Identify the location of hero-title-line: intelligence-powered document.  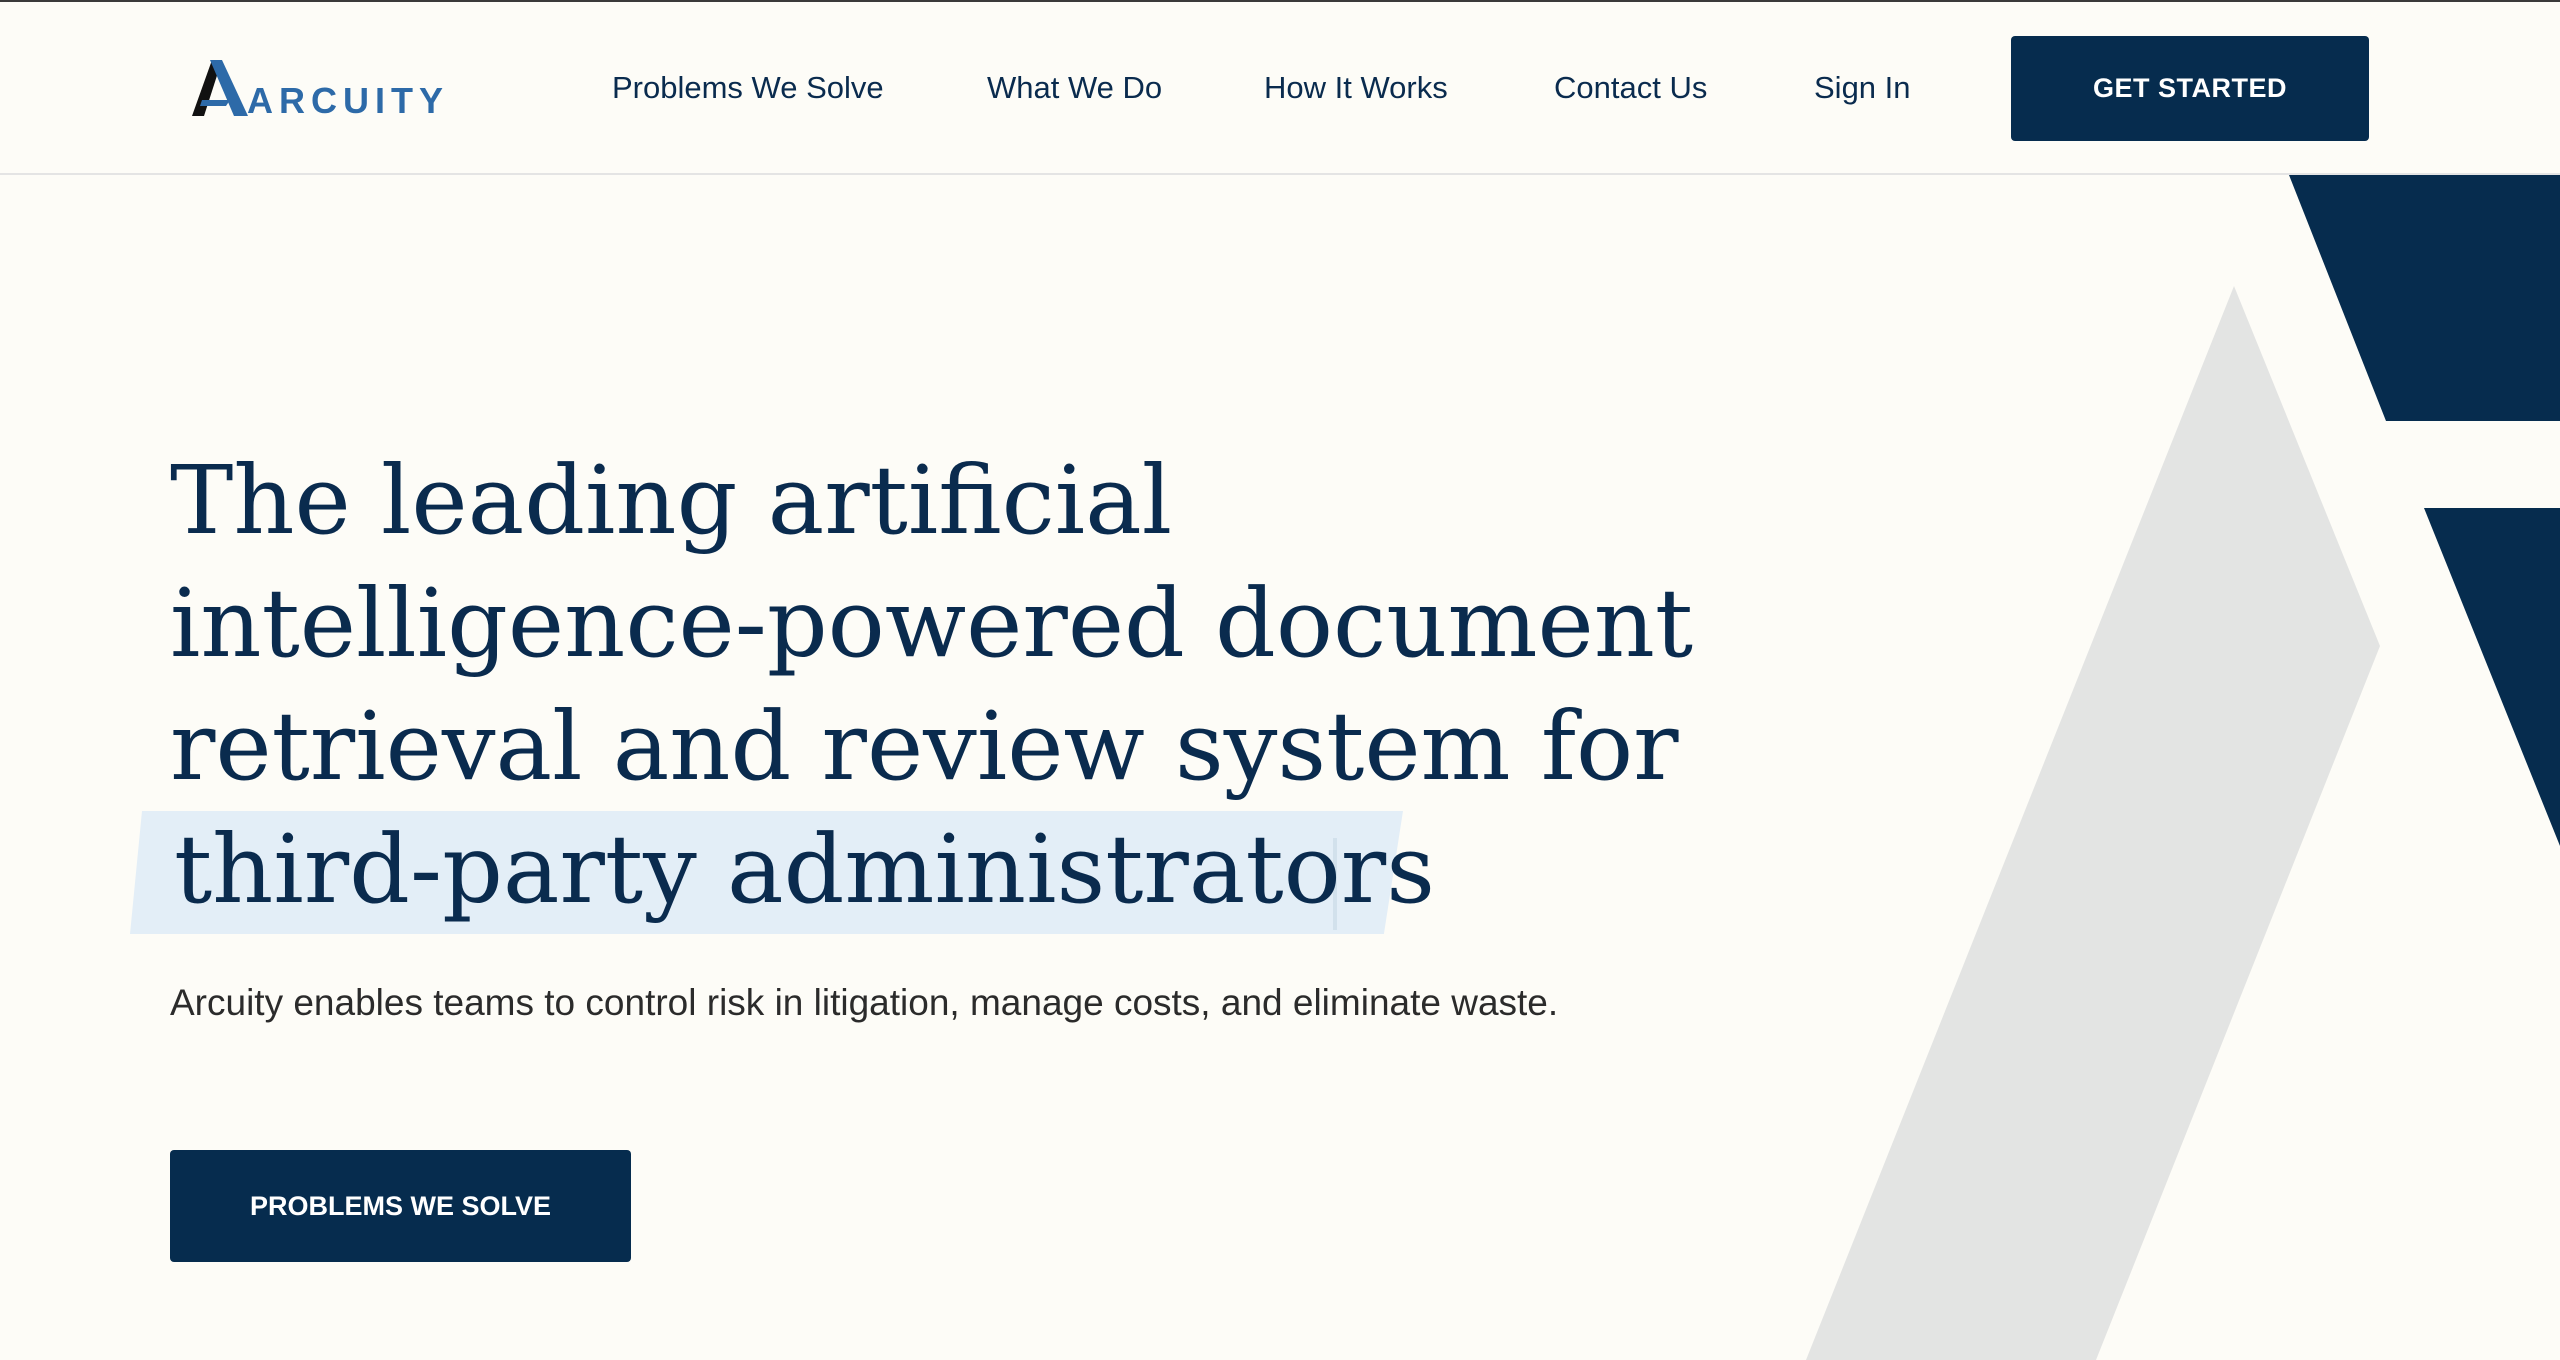
(932, 624).